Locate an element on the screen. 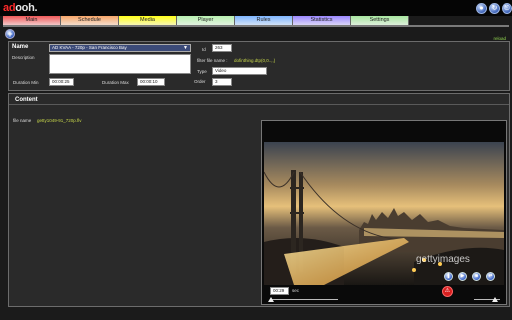  description-label: Description is located at coordinates (23, 57).